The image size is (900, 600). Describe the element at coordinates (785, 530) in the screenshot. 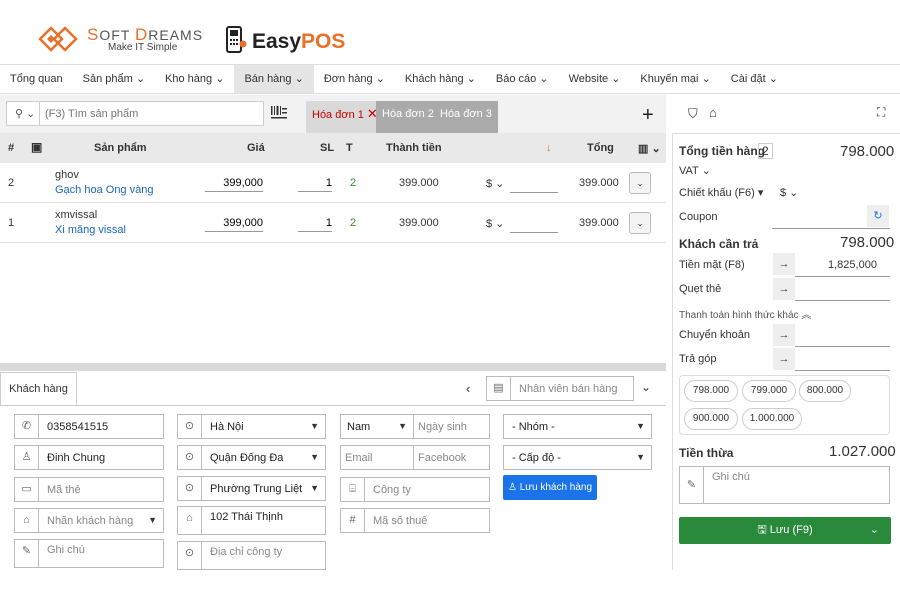

I see `save-invoice-button: 🖫 Lưu (F9) ⌄` at that location.